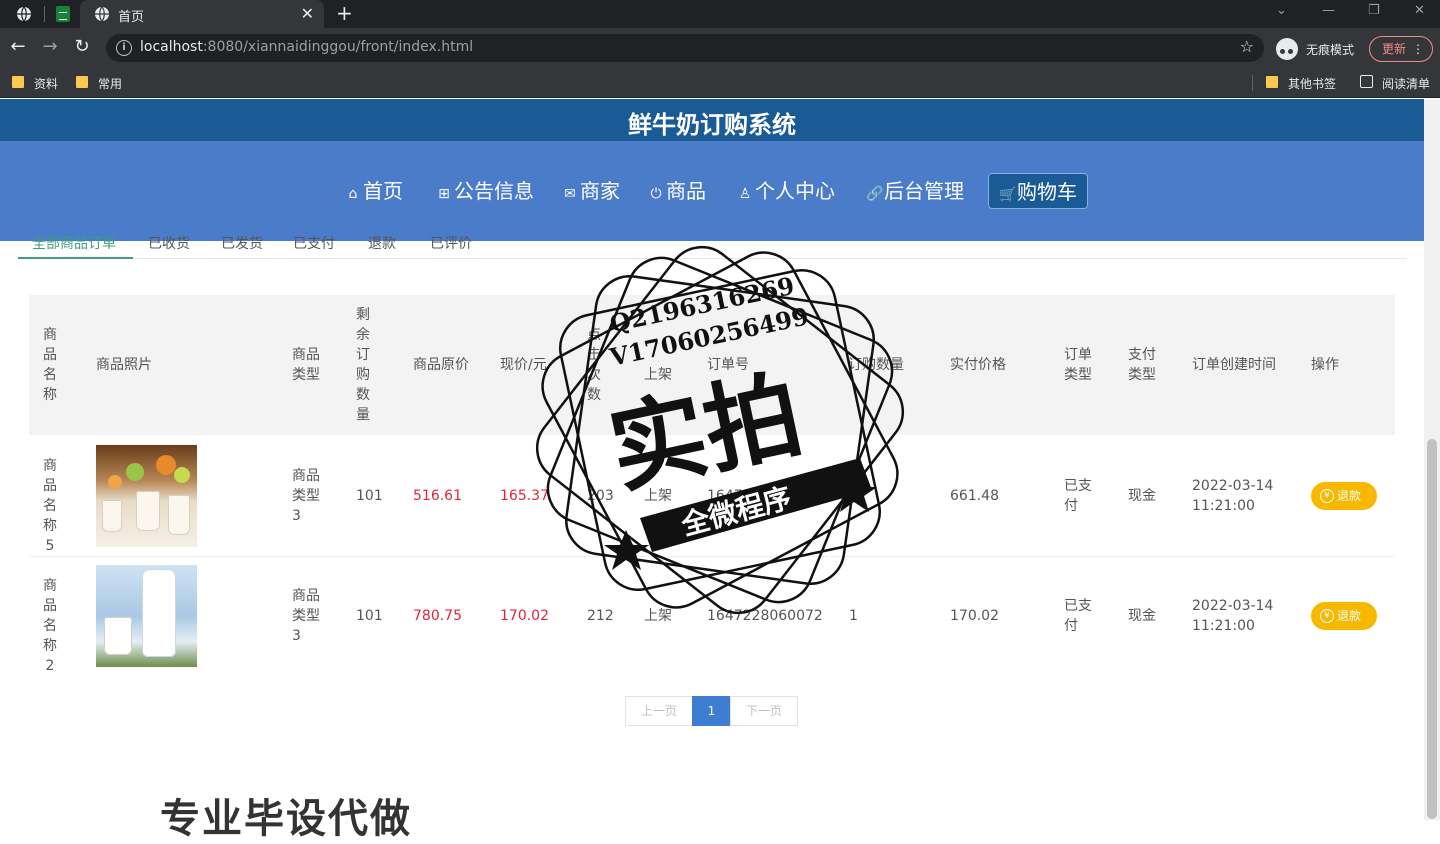 This screenshot has width=1440, height=844. I want to click on close-tab-icon: ✕, so click(307, 13).